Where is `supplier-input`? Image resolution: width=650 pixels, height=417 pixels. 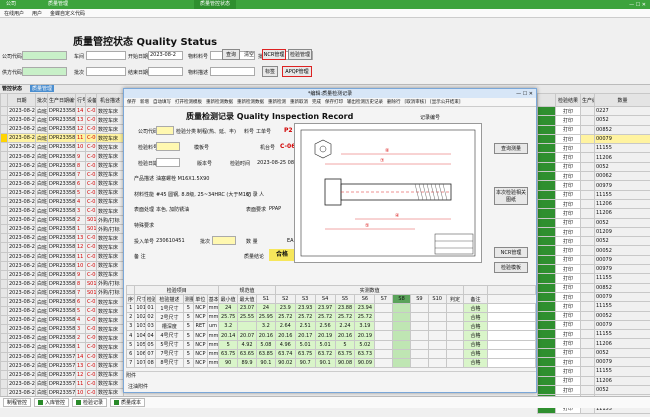
supplier-input is located at coordinates (44, 71).